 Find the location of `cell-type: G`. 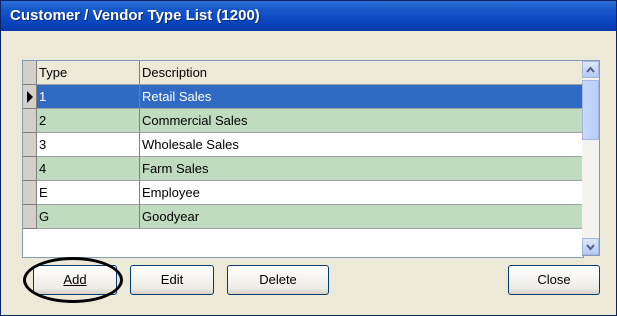

cell-type: G is located at coordinates (88, 217).